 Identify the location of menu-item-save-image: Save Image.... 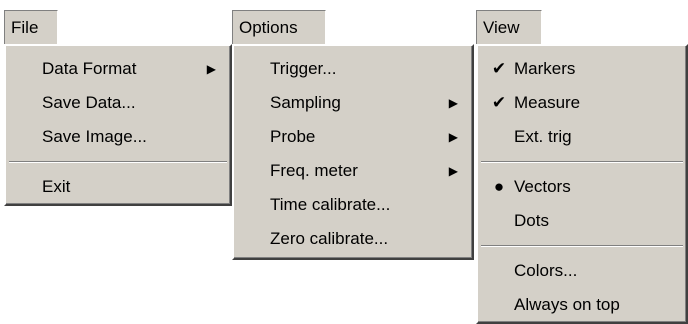
(118, 137).